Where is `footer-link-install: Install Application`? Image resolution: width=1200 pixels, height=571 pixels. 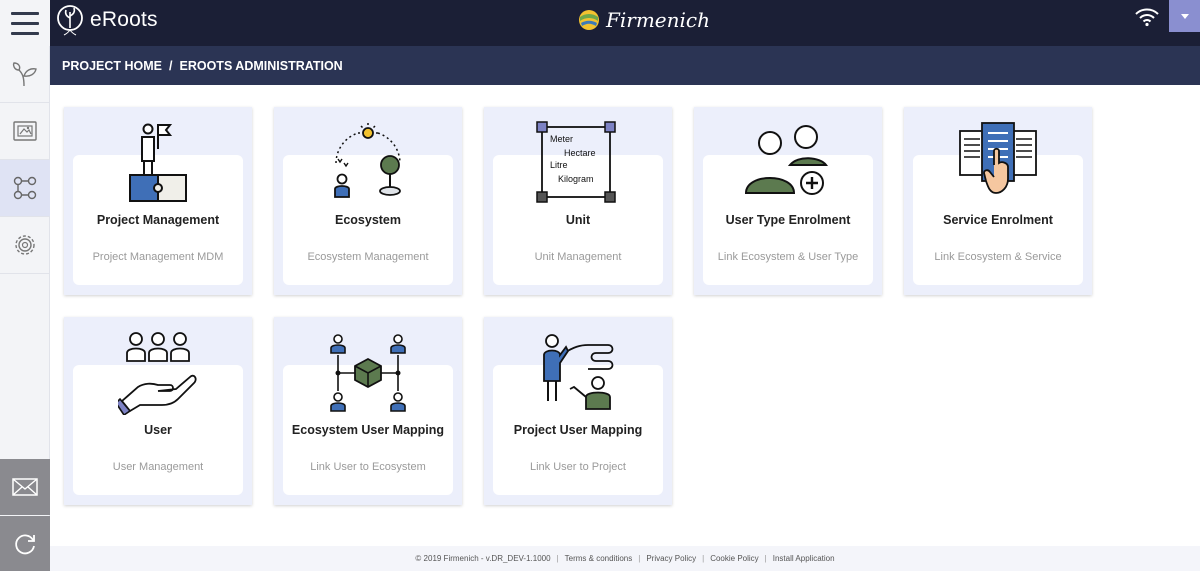 footer-link-install: Install Application is located at coordinates (804, 558).